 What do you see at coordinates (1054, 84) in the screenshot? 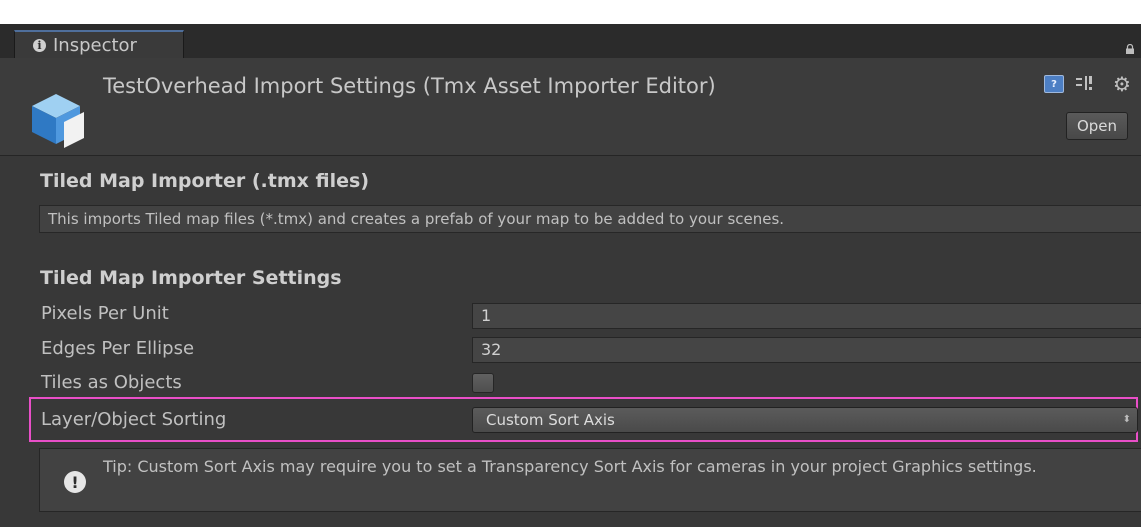
I see `help-icon: ?` at bounding box center [1054, 84].